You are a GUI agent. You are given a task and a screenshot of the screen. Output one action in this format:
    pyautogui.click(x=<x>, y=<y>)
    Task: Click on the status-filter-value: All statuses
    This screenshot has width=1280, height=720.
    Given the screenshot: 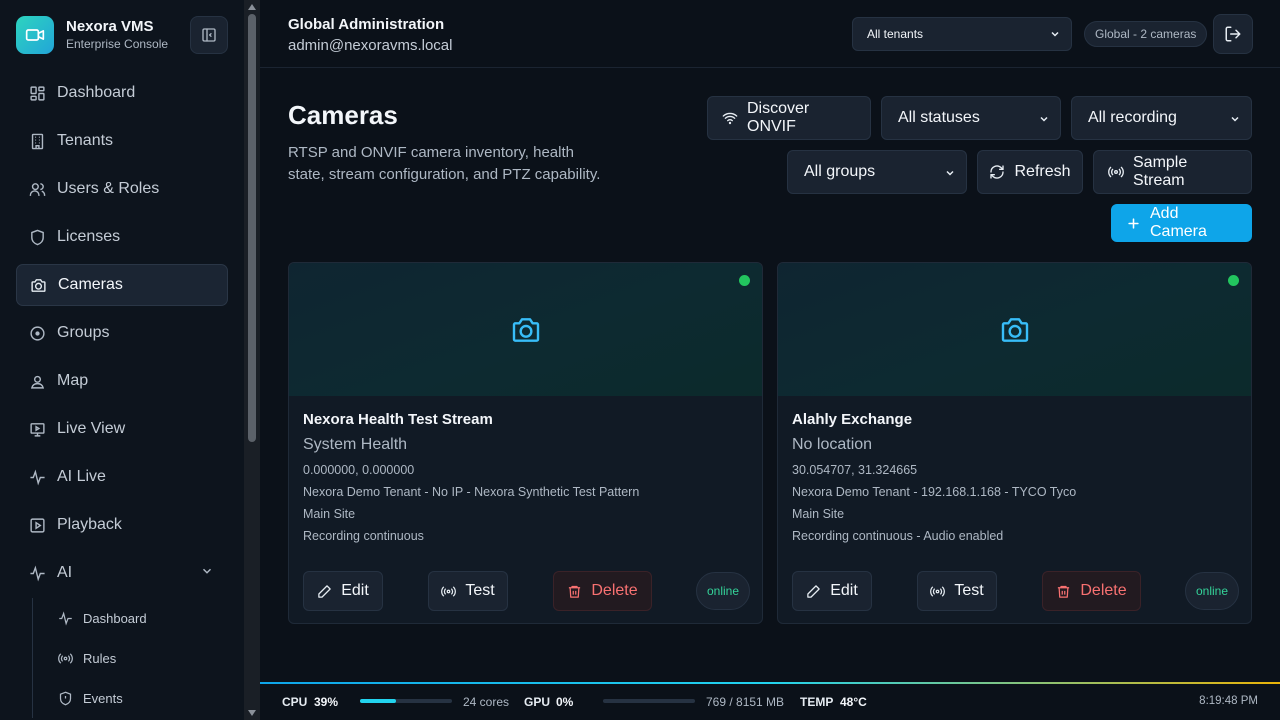 What is the action you would take?
    pyautogui.click(x=939, y=117)
    